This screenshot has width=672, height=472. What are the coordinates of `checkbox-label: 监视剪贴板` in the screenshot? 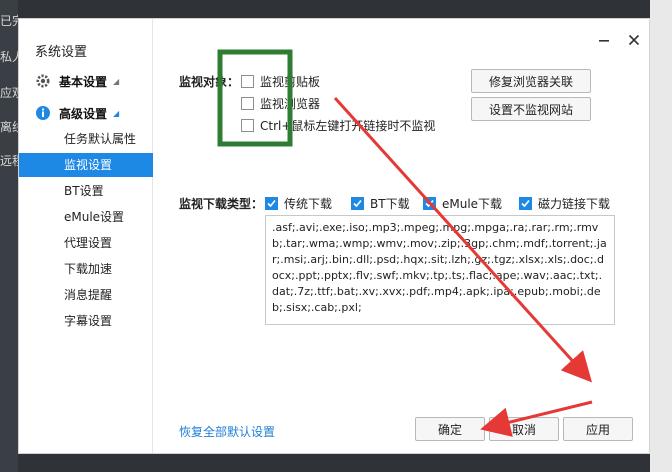 It's located at (290, 82).